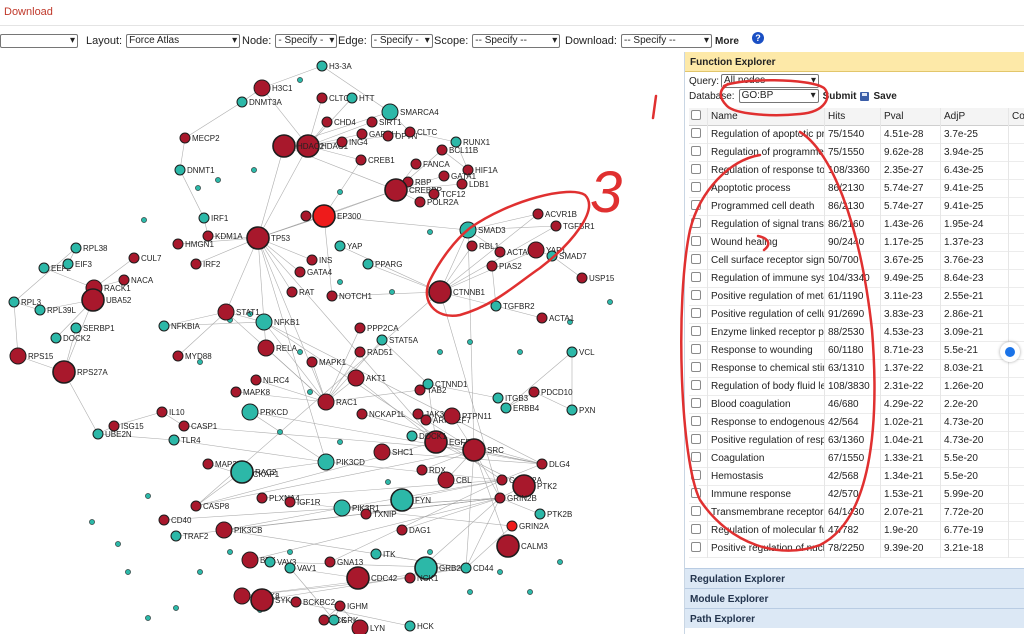 The image size is (1024, 634). I want to click on column-header-hits: Hits, so click(852, 117).